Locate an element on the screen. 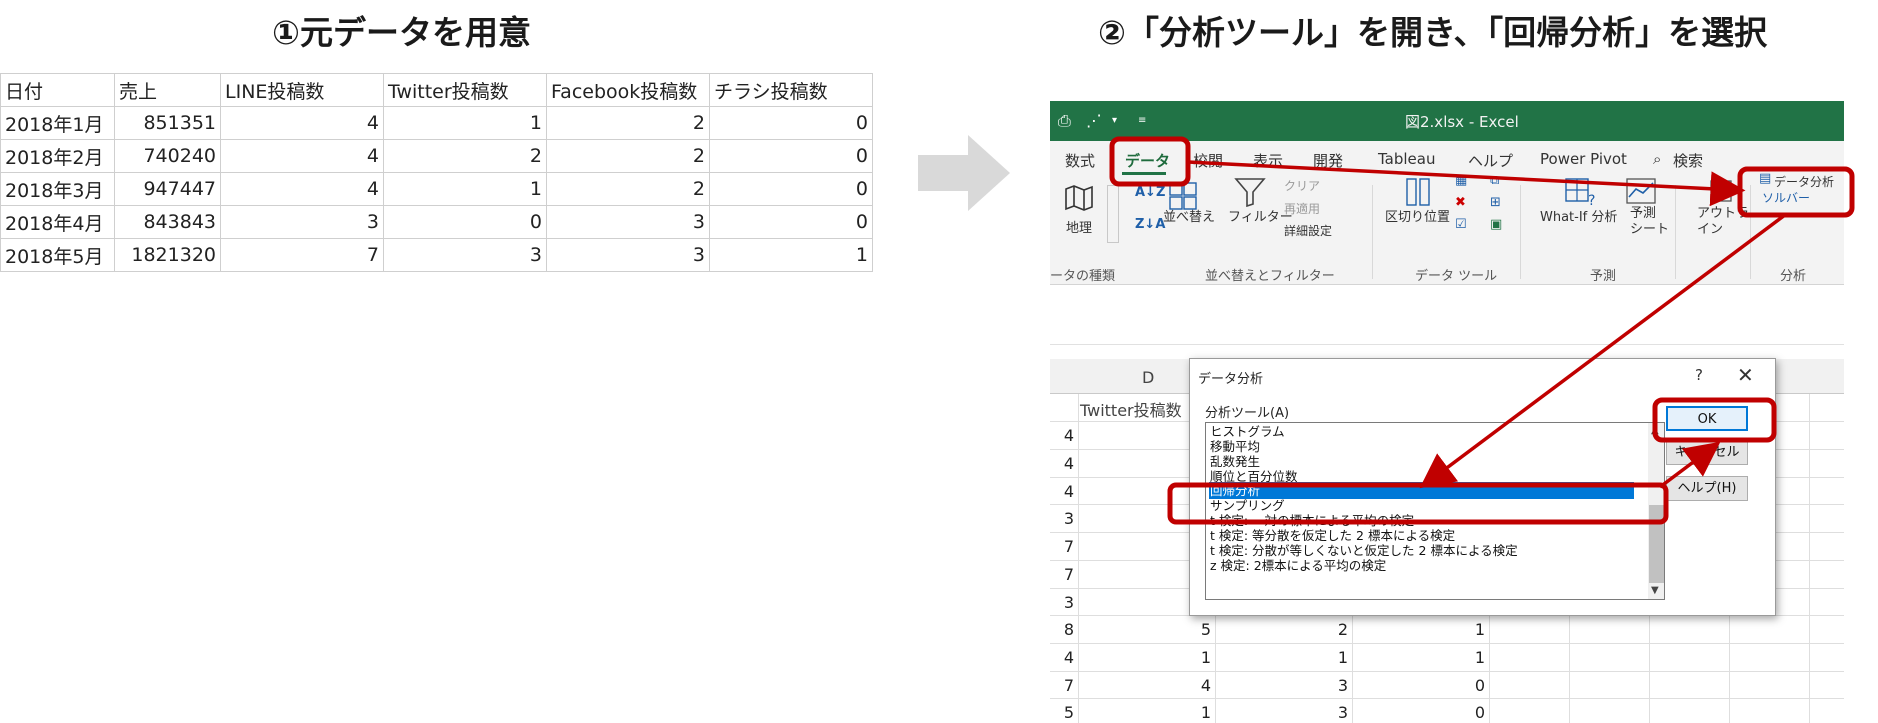  tab-data: データ is located at coordinates (1147, 160).